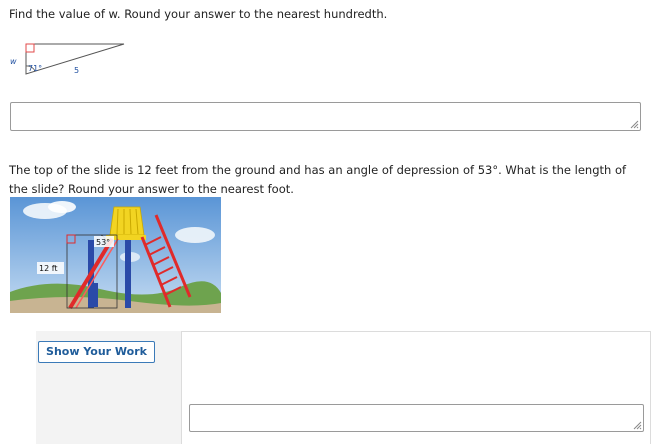 This screenshot has height=444, width=651. I want to click on question-2-answer-input, so click(416, 418).